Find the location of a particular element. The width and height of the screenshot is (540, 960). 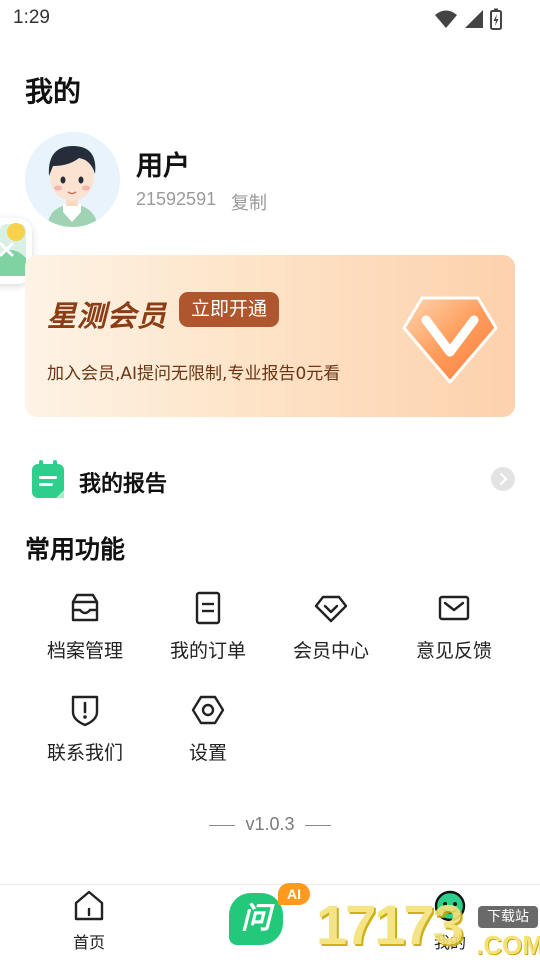

chevron-right-icon is located at coordinates (503, 479).